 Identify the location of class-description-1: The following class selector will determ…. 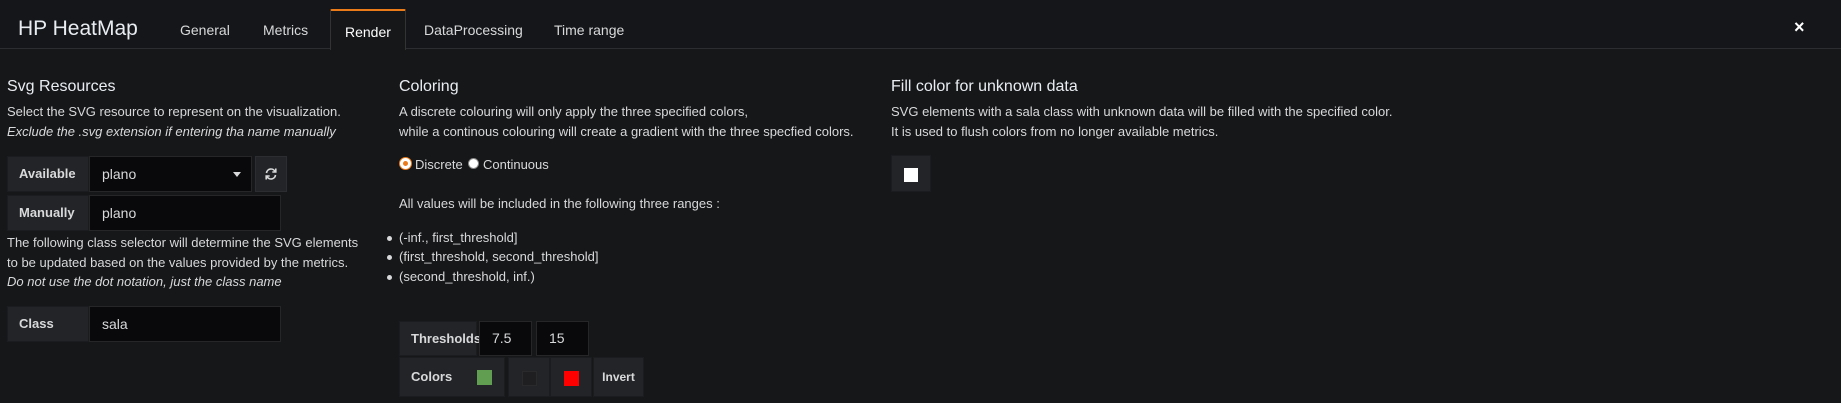
(183, 242).